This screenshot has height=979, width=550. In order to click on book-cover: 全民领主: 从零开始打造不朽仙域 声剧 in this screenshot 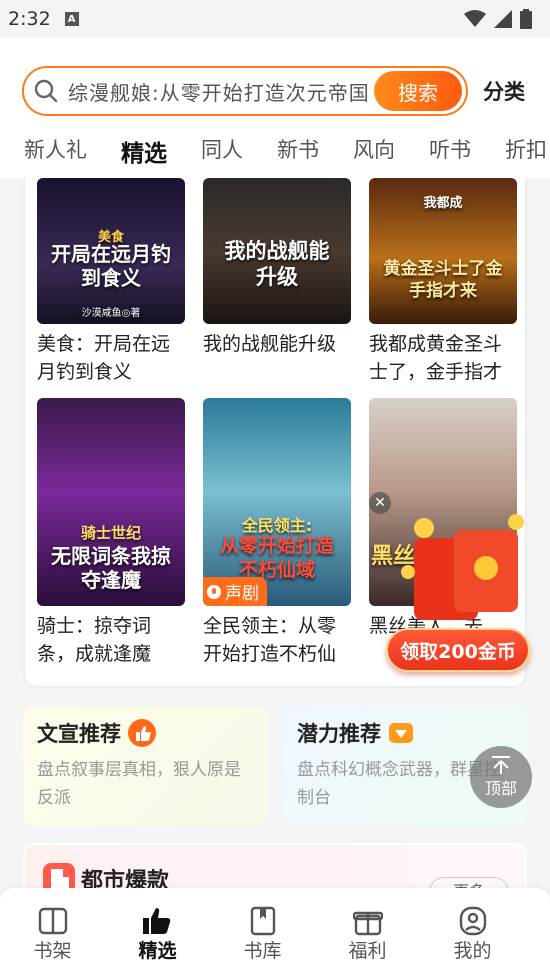, I will do `click(277, 502)`.